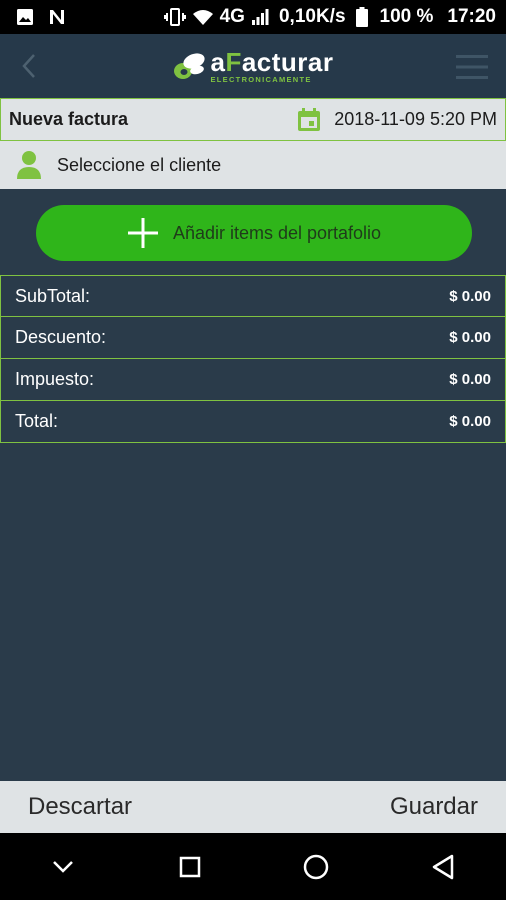  Describe the element at coordinates (139, 165) in the screenshot. I see `client-placeholder: Seleccione el cliente` at that location.